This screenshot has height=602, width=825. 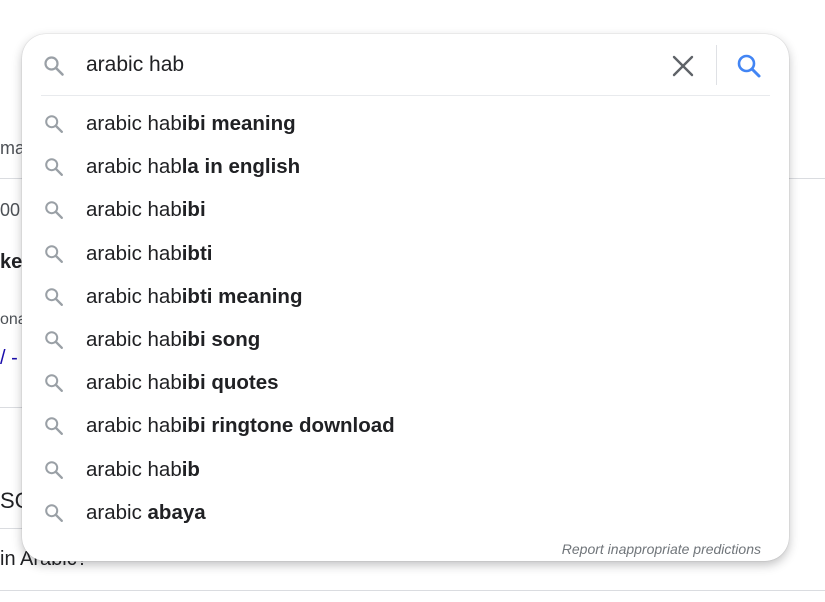 I want to click on suggestion-completion: ibi quotes, so click(x=230, y=383).